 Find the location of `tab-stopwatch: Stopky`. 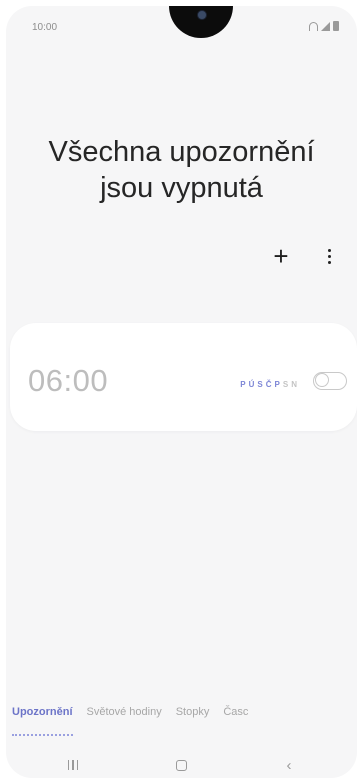

tab-stopwatch: Stopky is located at coordinates (193, 718).